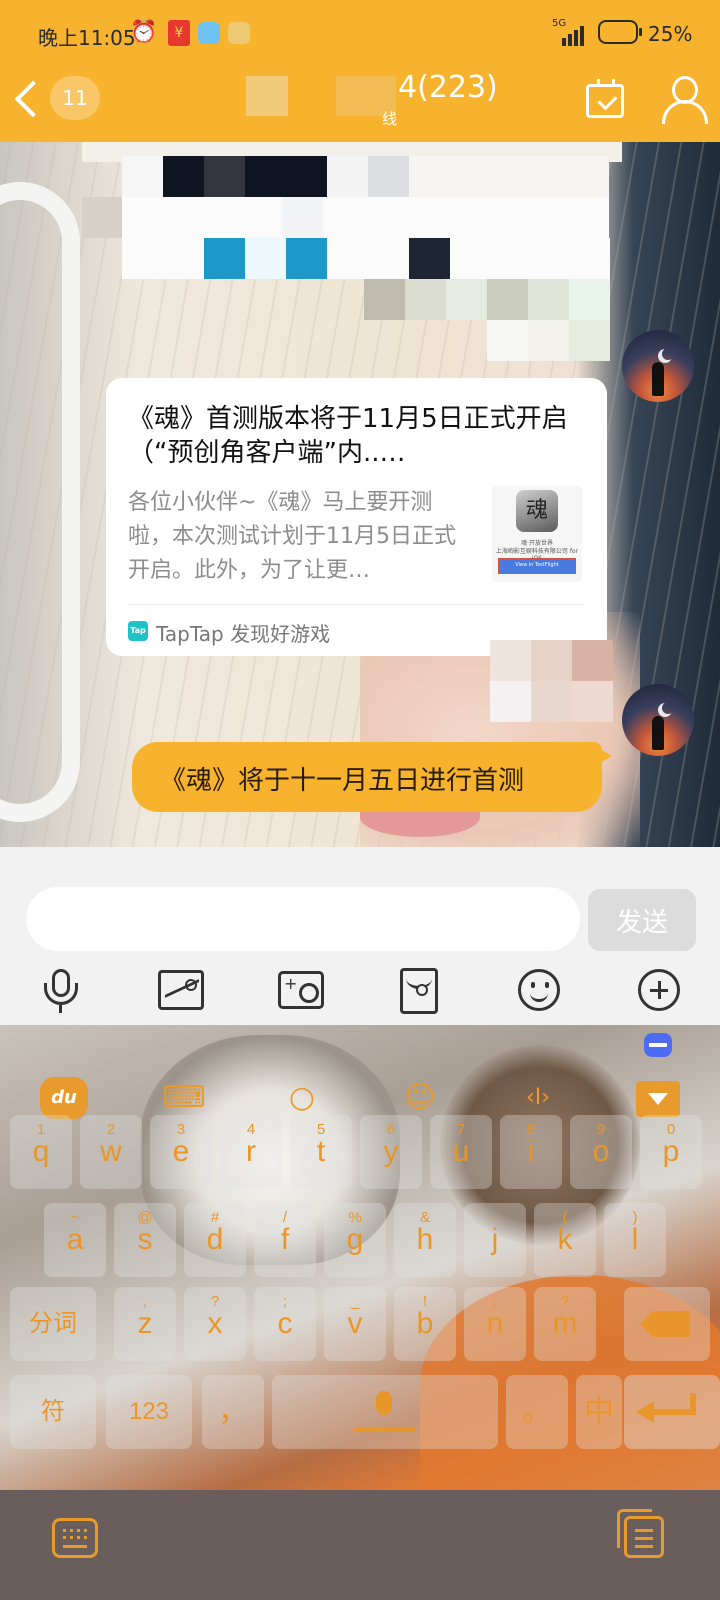 This screenshot has height=1600, width=720. Describe the element at coordinates (149, 1412) in the screenshot. I see `key-numbers: 123` at that location.